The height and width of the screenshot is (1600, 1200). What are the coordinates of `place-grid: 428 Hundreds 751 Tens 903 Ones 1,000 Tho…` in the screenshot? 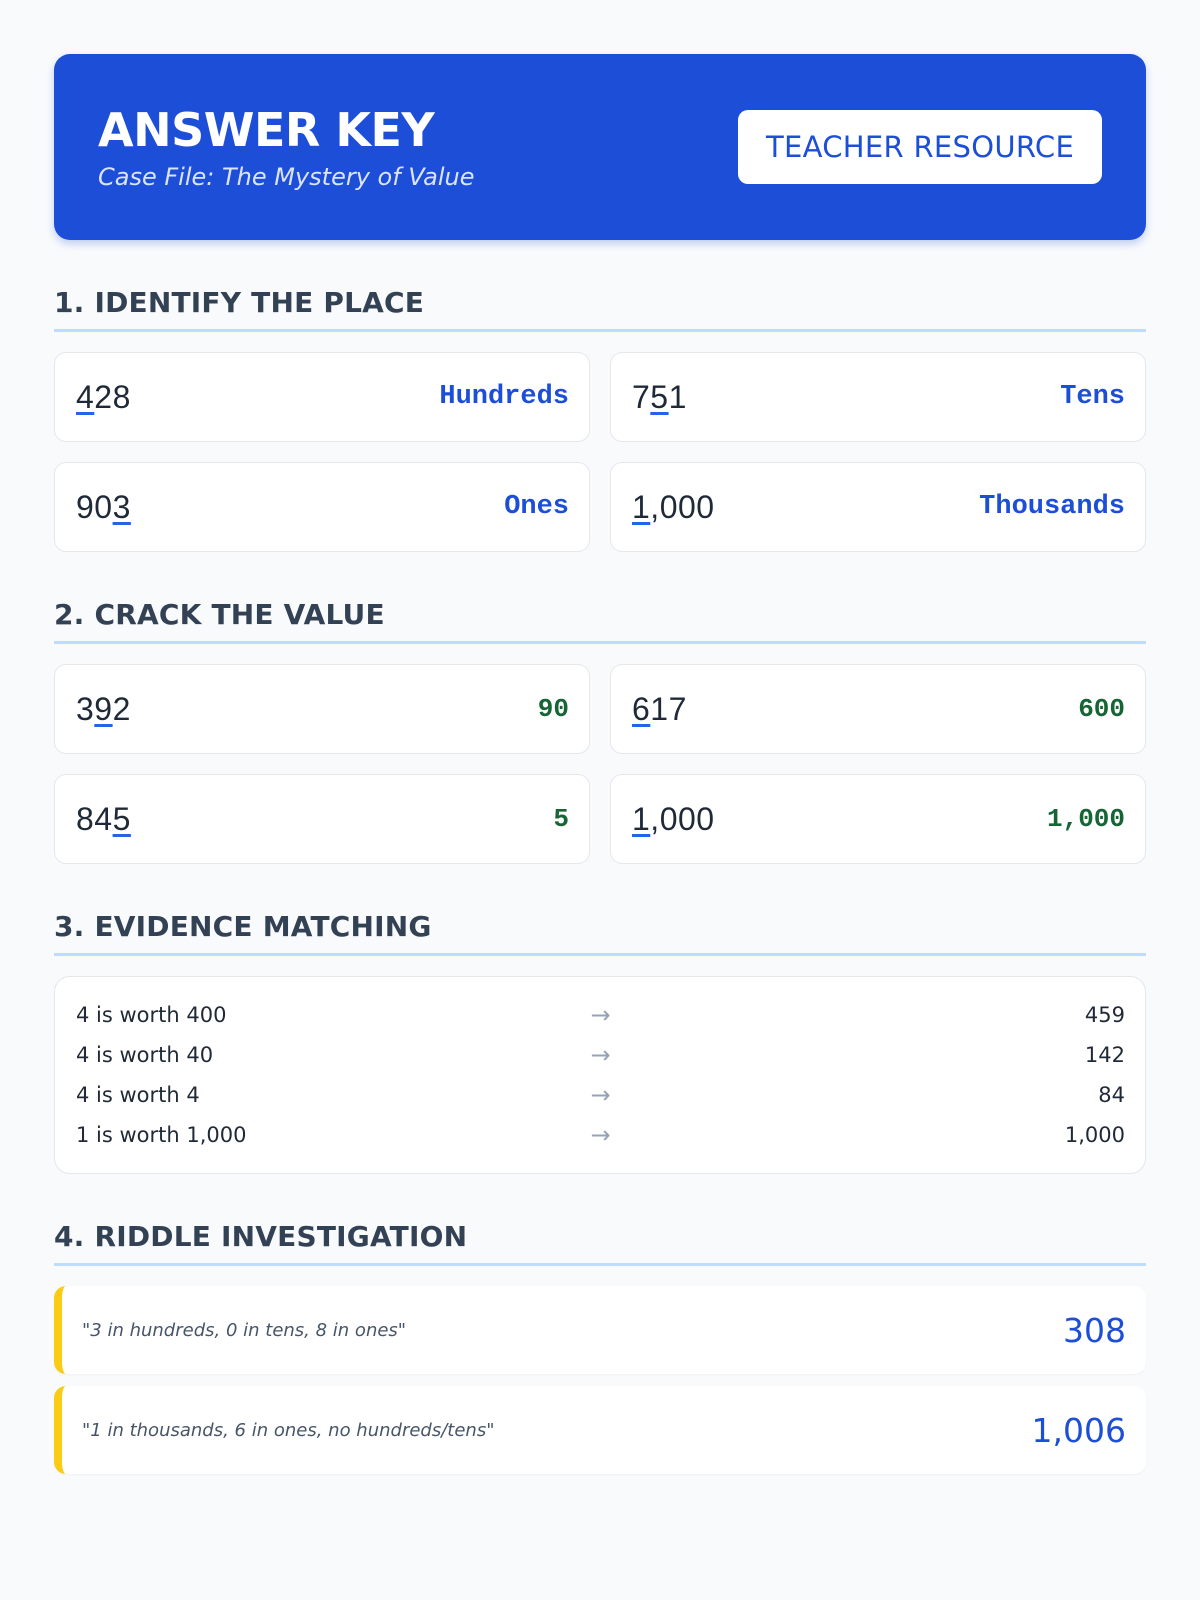 It's located at (600, 452).